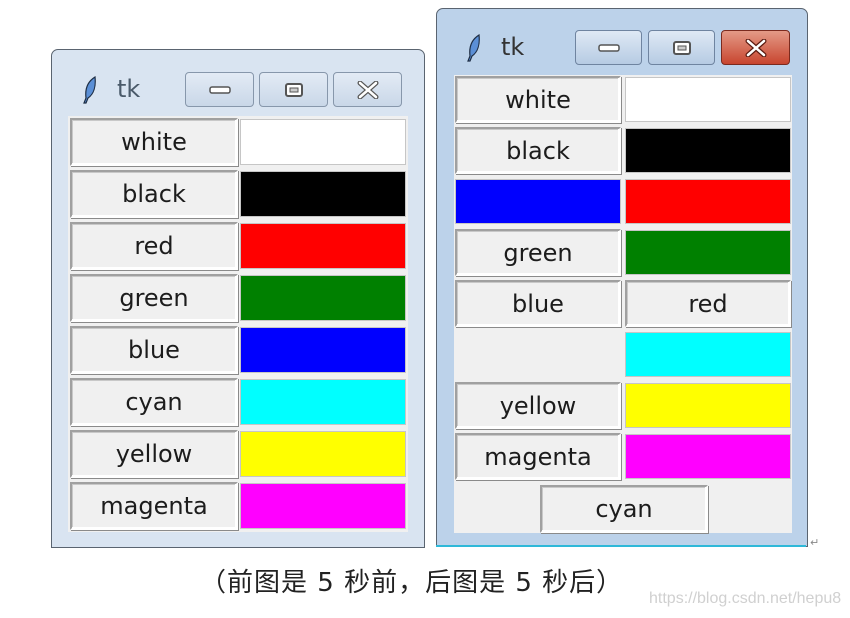 Image resolution: width=850 pixels, height=618 pixels. What do you see at coordinates (323, 298) in the screenshot?
I see `swatch-green` at bounding box center [323, 298].